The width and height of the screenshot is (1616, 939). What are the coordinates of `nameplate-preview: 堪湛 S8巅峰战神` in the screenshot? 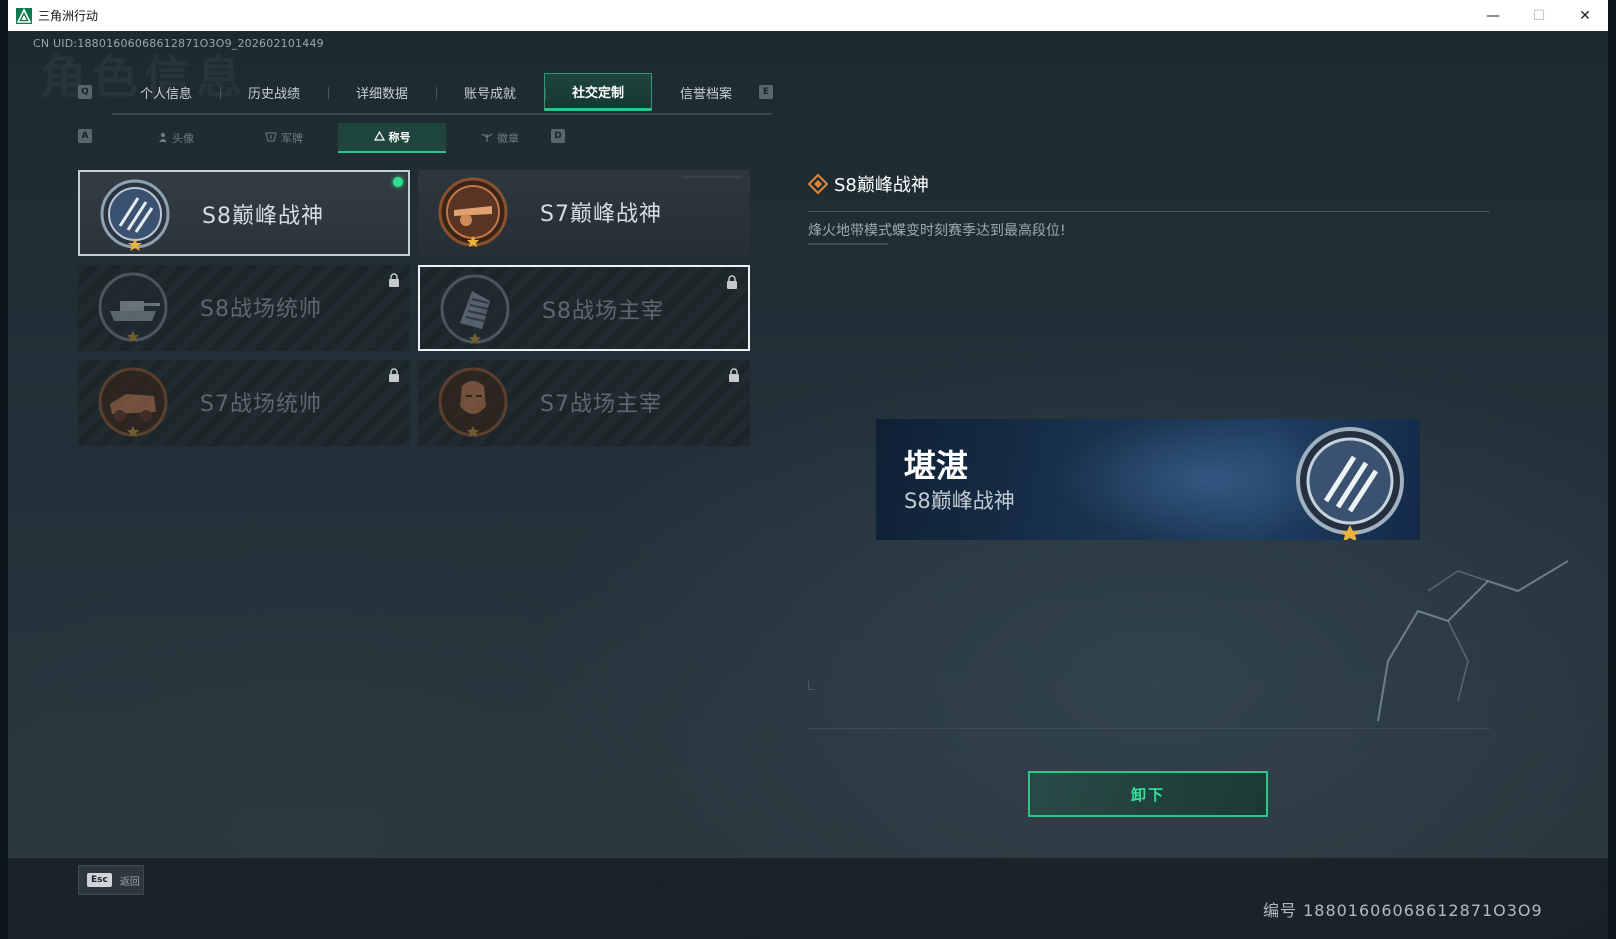 It's located at (1148, 479).